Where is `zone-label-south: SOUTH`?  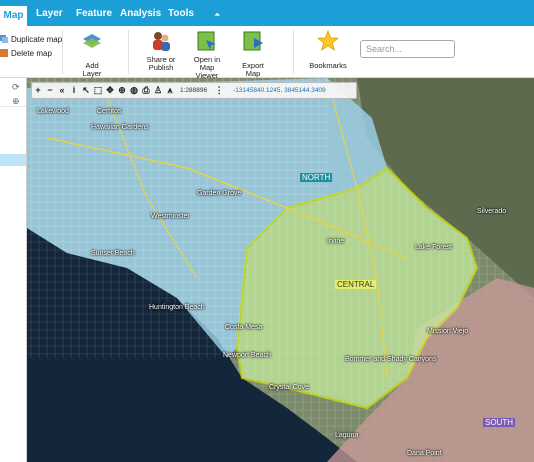
zone-label-south: SOUTH is located at coordinates (499, 422).